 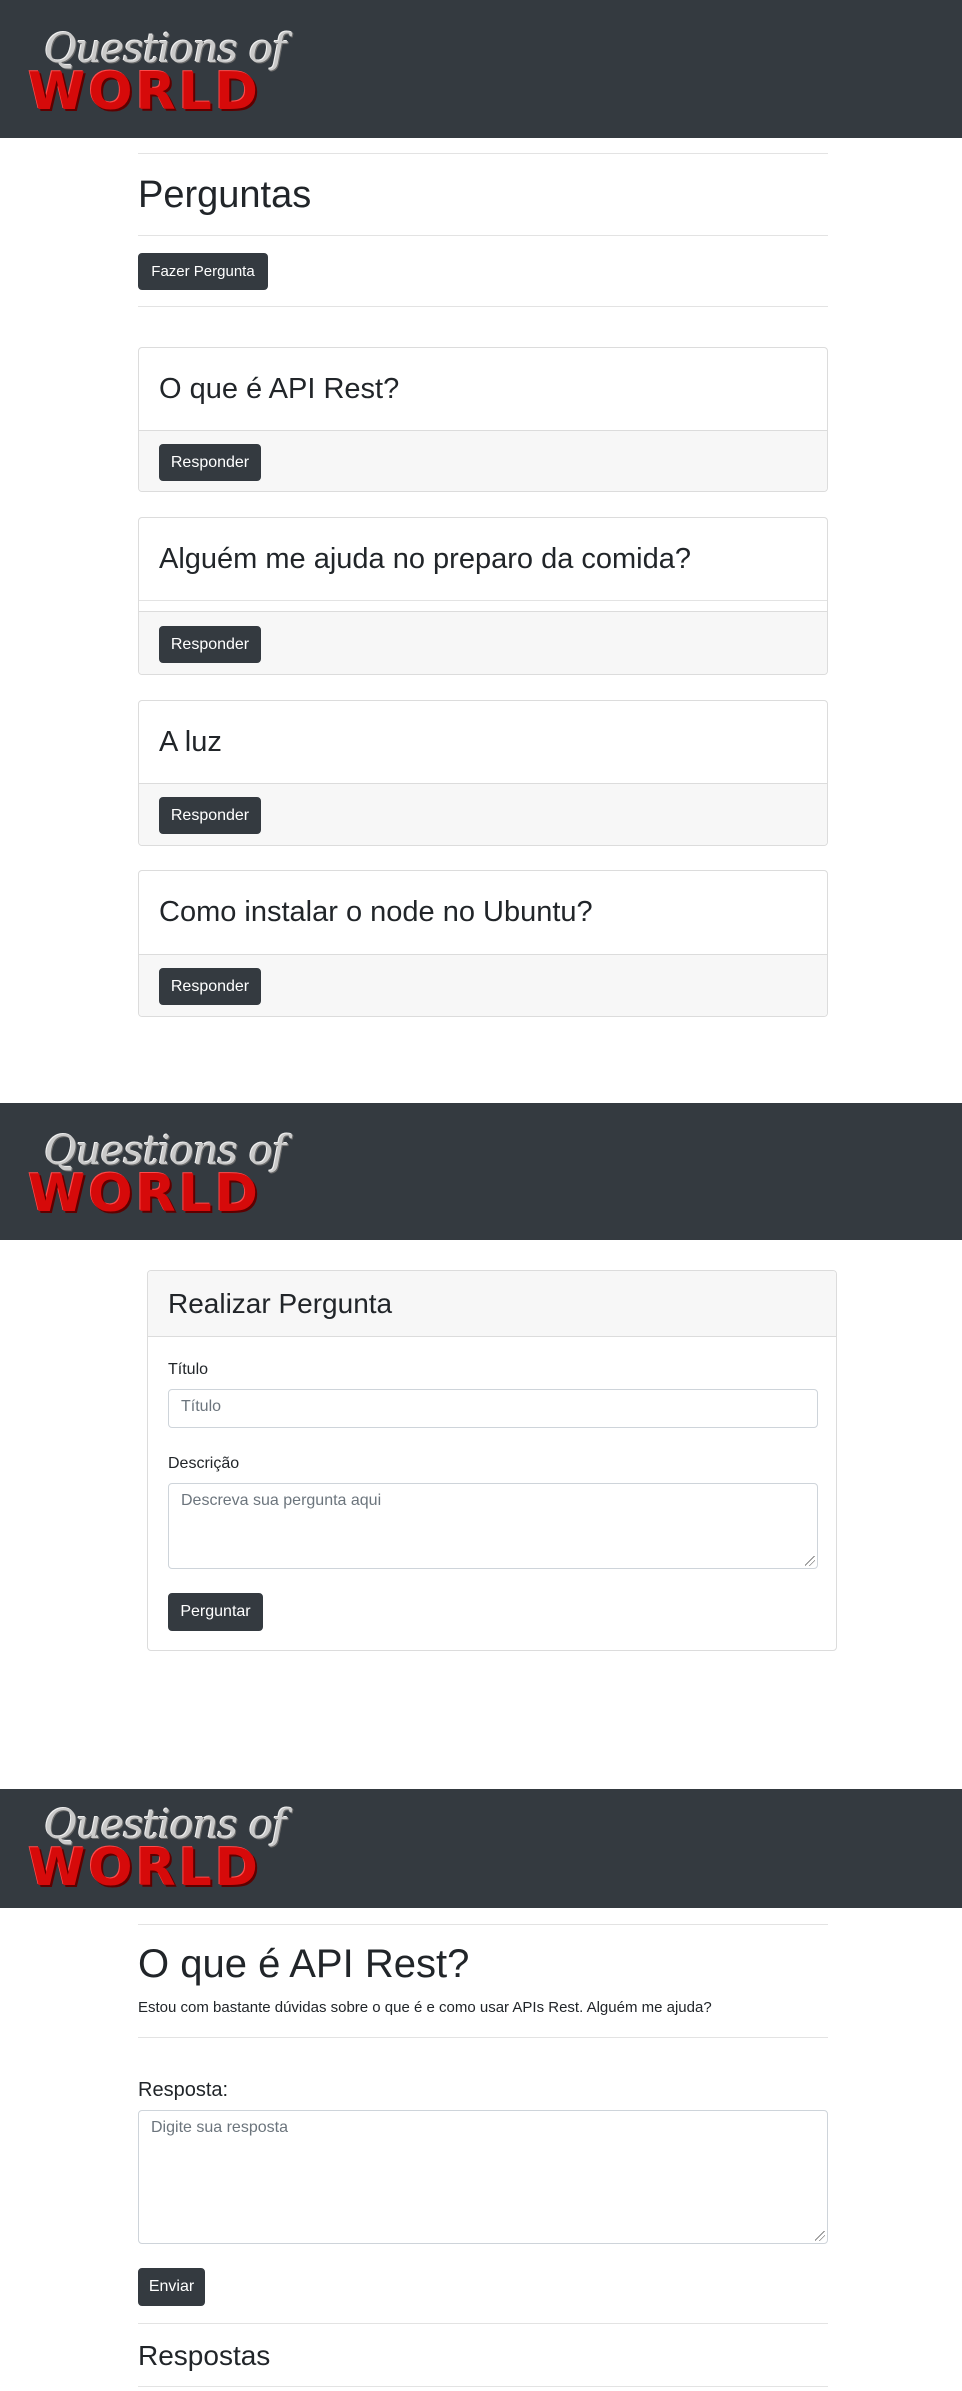 I want to click on submit-question-button: Perguntar, so click(x=215, y=1612).